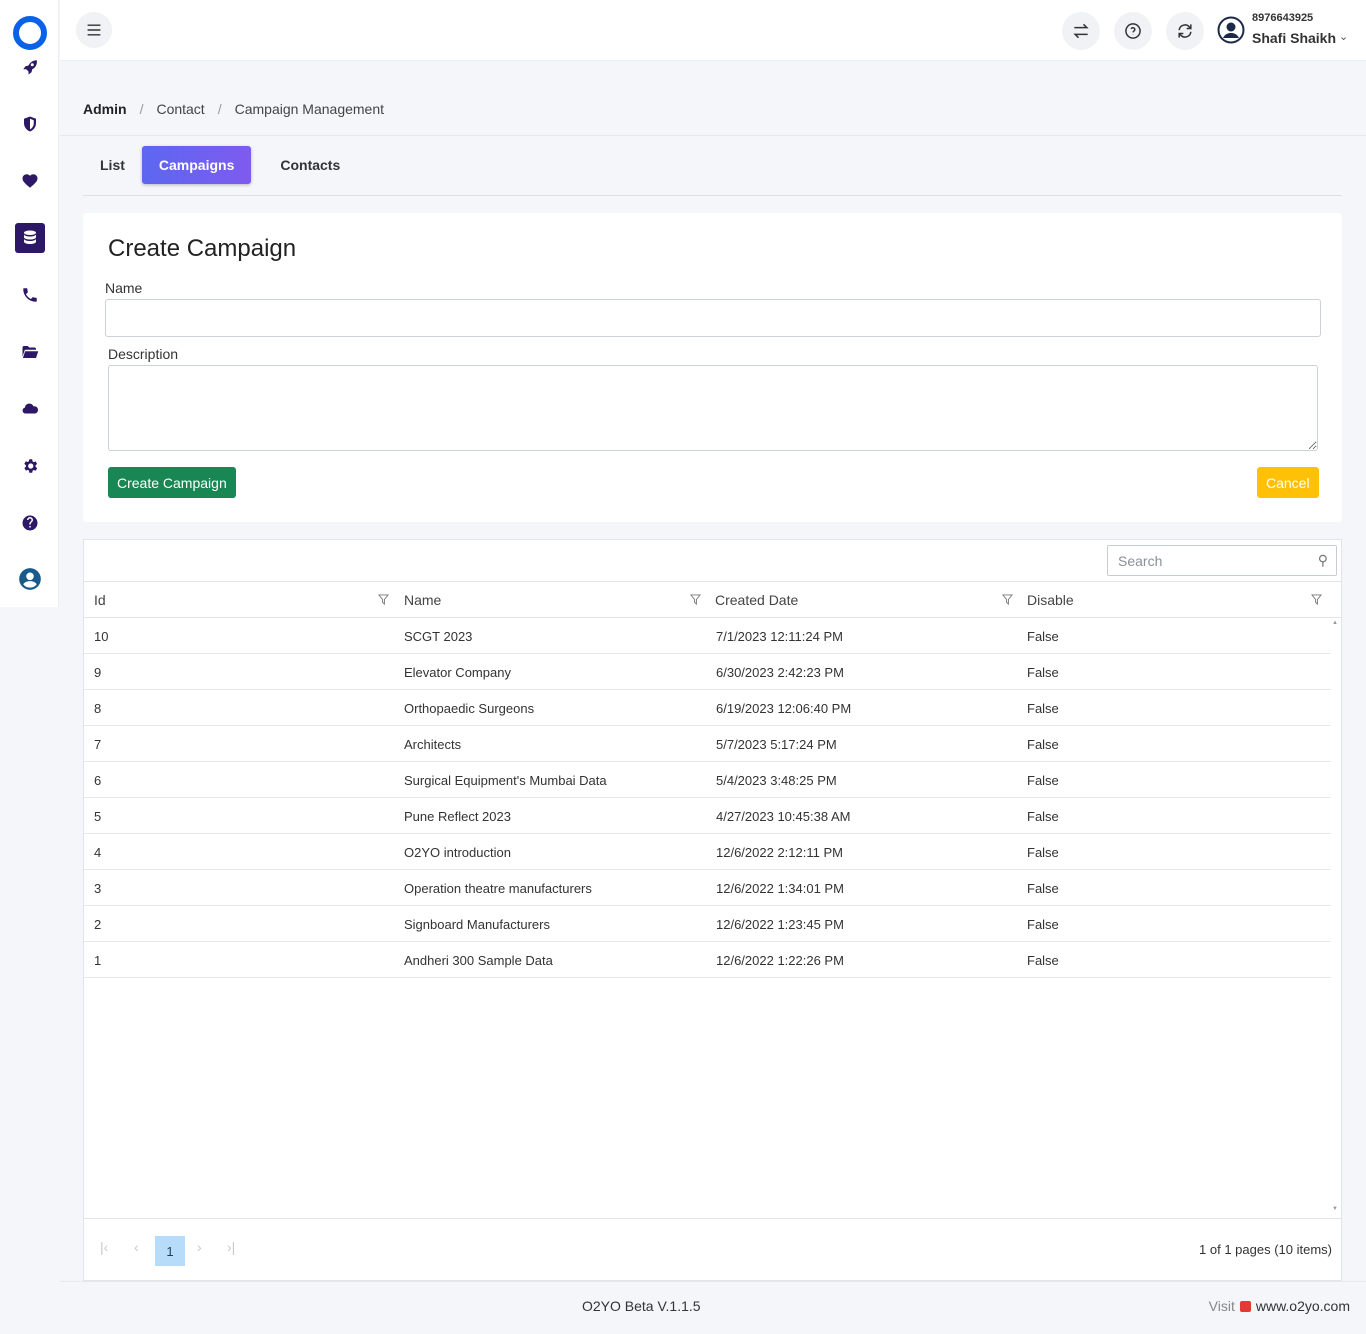 The image size is (1366, 1334). I want to click on description-textarea, so click(713, 408).